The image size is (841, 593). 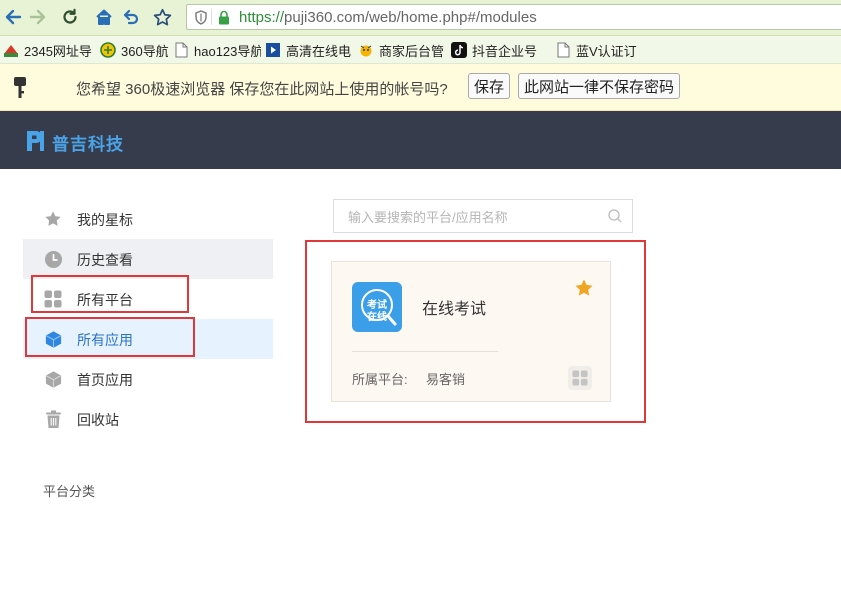 What do you see at coordinates (505, 51) in the screenshot?
I see `bookmark-label: 抖音企业号` at bounding box center [505, 51].